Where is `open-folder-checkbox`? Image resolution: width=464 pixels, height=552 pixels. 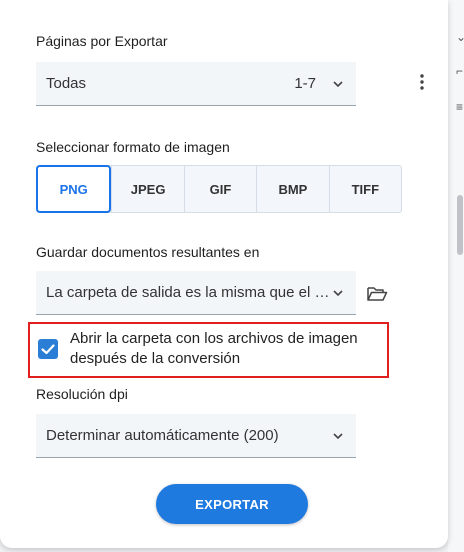 open-folder-checkbox is located at coordinates (48, 349).